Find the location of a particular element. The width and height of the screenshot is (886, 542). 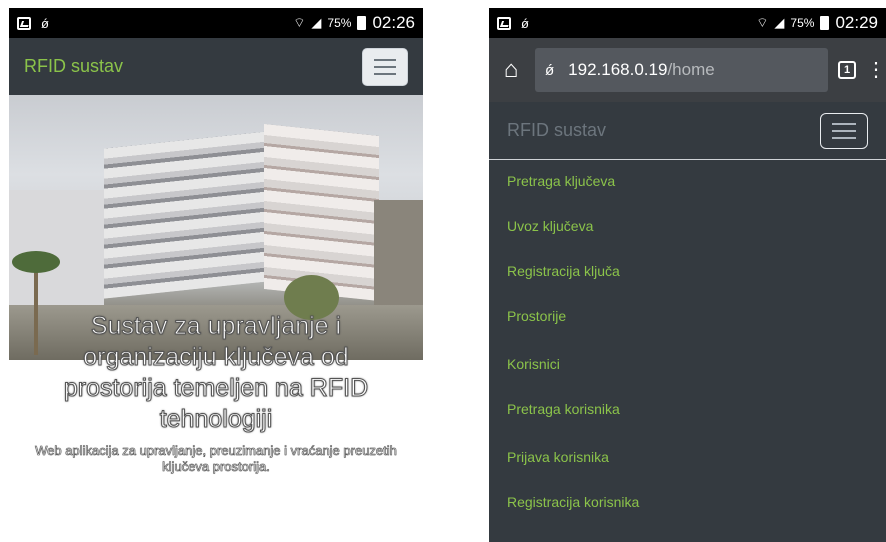

nav-link-registracija-korisnika: Registracija korisnika is located at coordinates (687, 502).